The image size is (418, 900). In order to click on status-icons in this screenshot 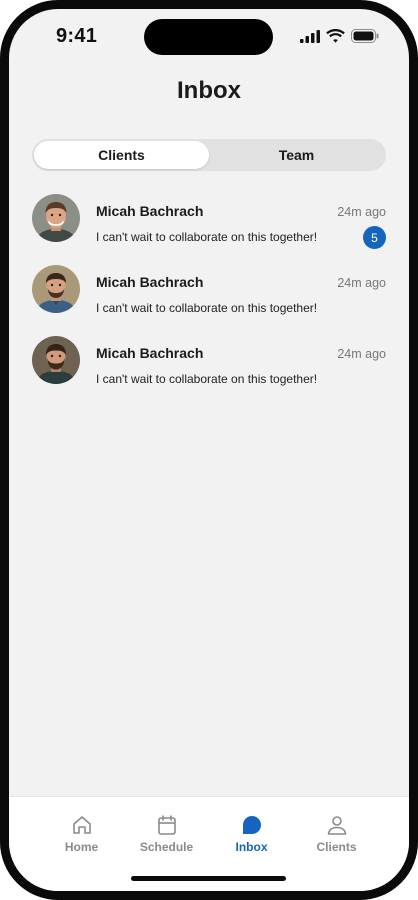, I will do `click(339, 38)`.